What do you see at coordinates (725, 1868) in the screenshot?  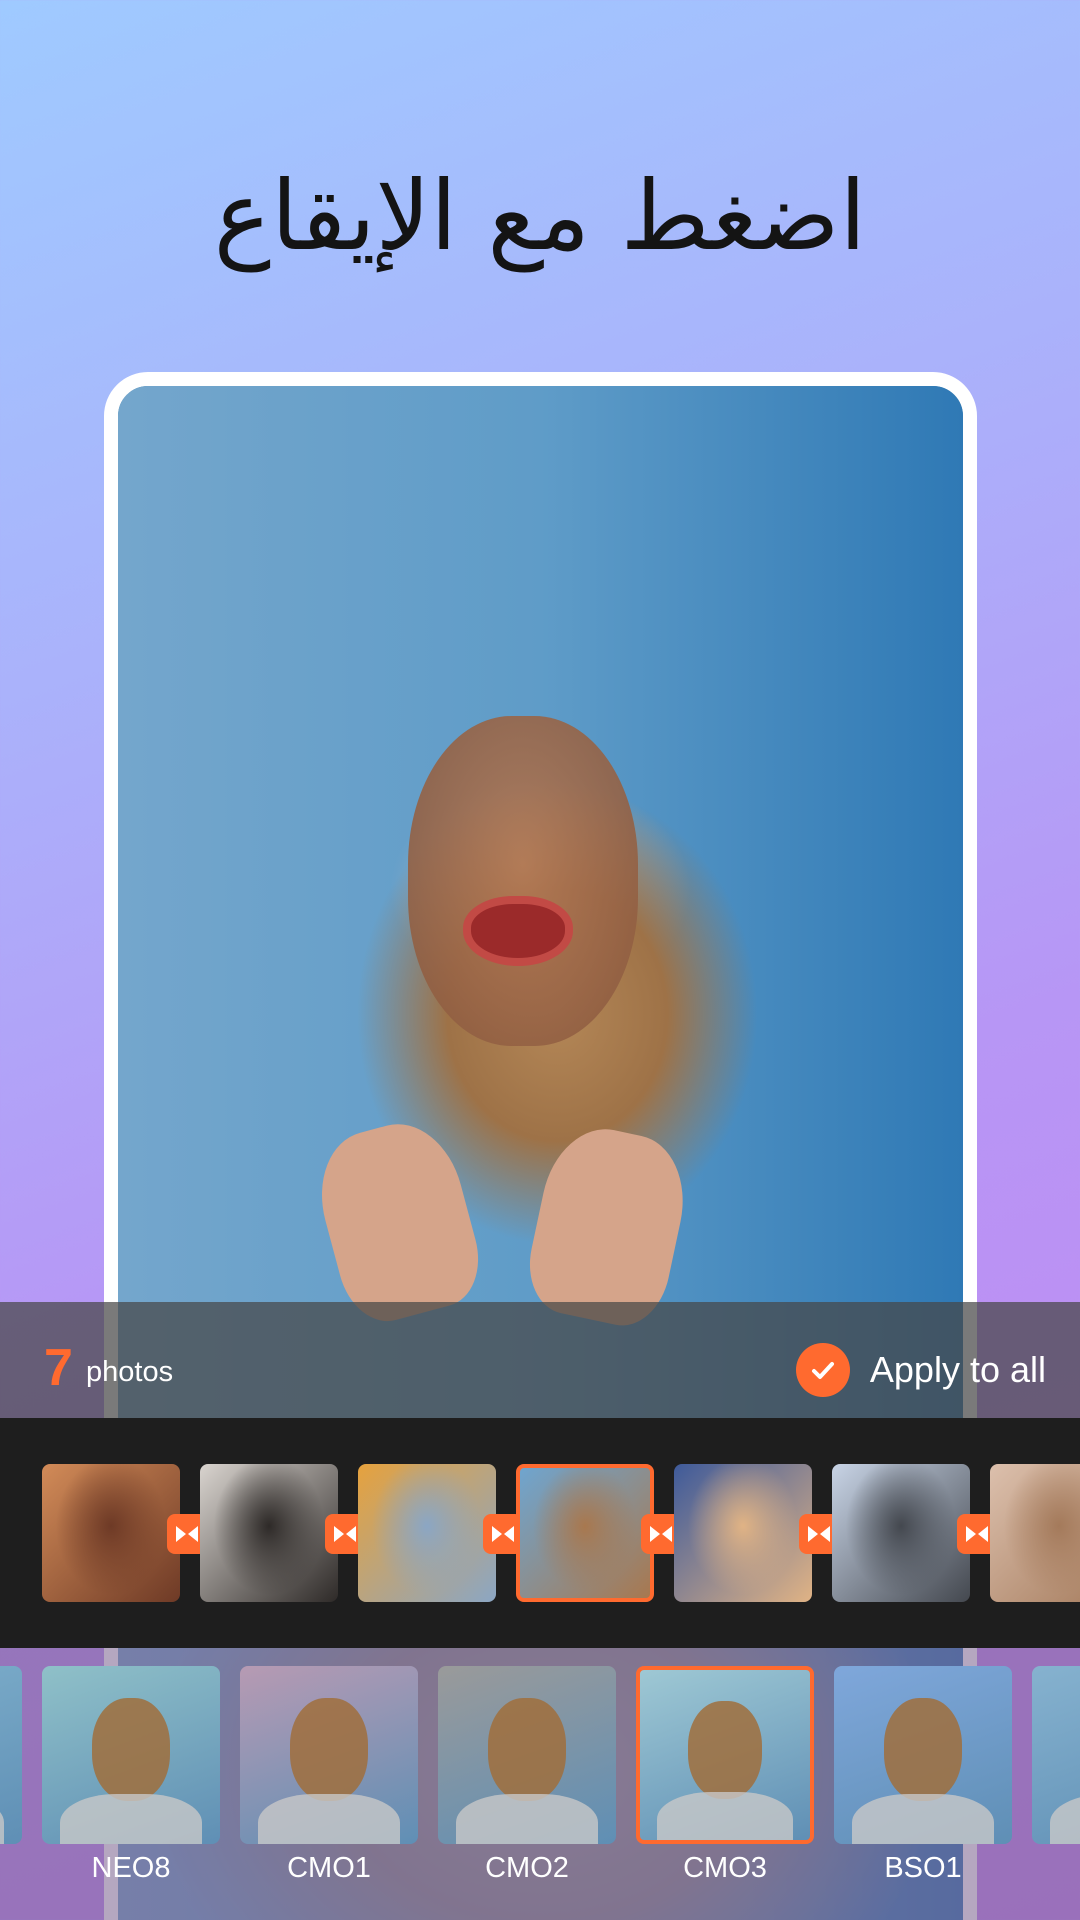 I see `filter-label: CMO3` at bounding box center [725, 1868].